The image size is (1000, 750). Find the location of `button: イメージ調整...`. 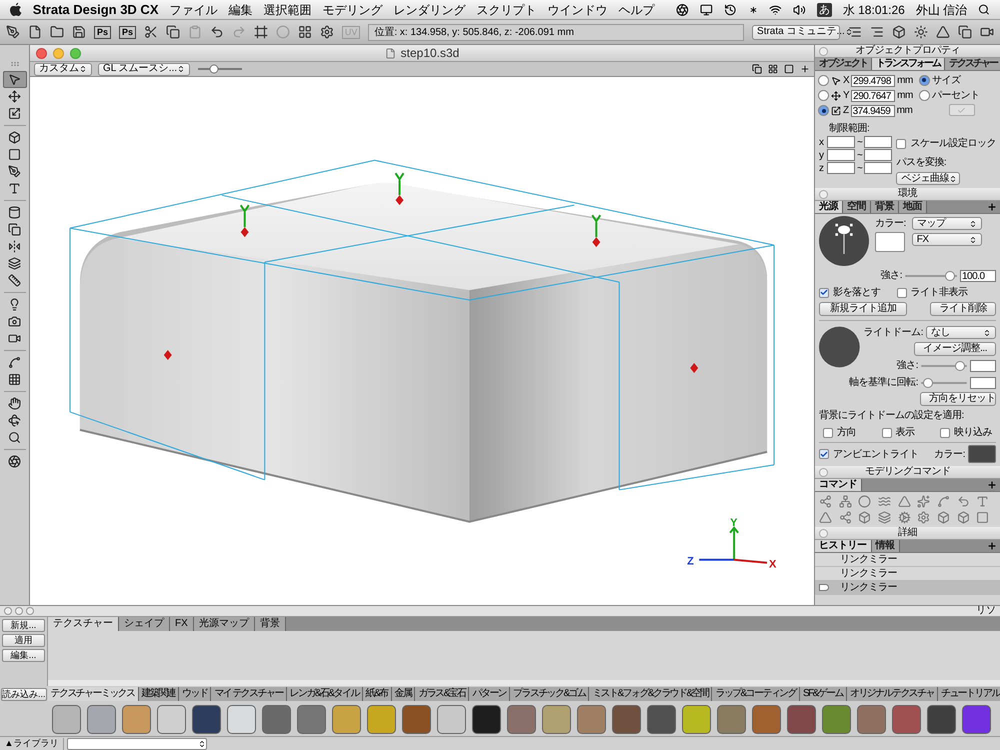

button: イメージ調整... is located at coordinates (955, 349).